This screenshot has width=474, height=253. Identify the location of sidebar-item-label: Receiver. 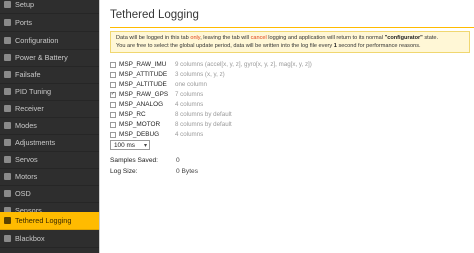
(29, 108).